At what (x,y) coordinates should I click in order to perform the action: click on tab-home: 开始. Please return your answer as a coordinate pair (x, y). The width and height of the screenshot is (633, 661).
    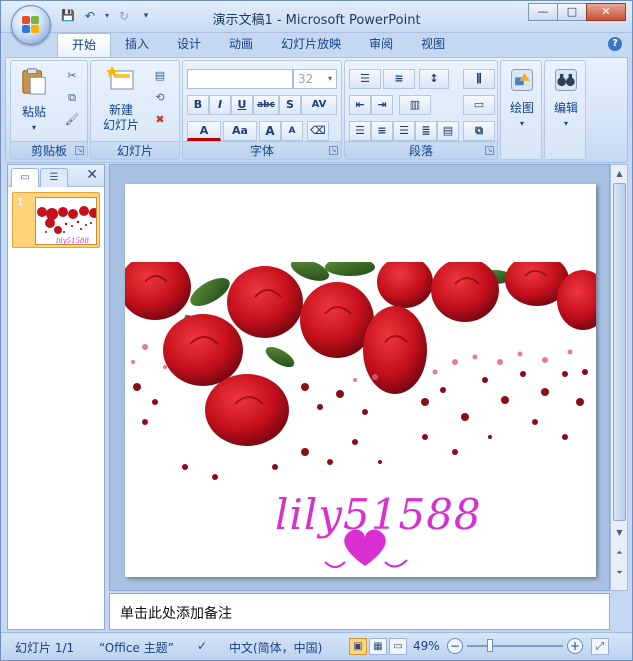
    Looking at the image, I should click on (84, 45).